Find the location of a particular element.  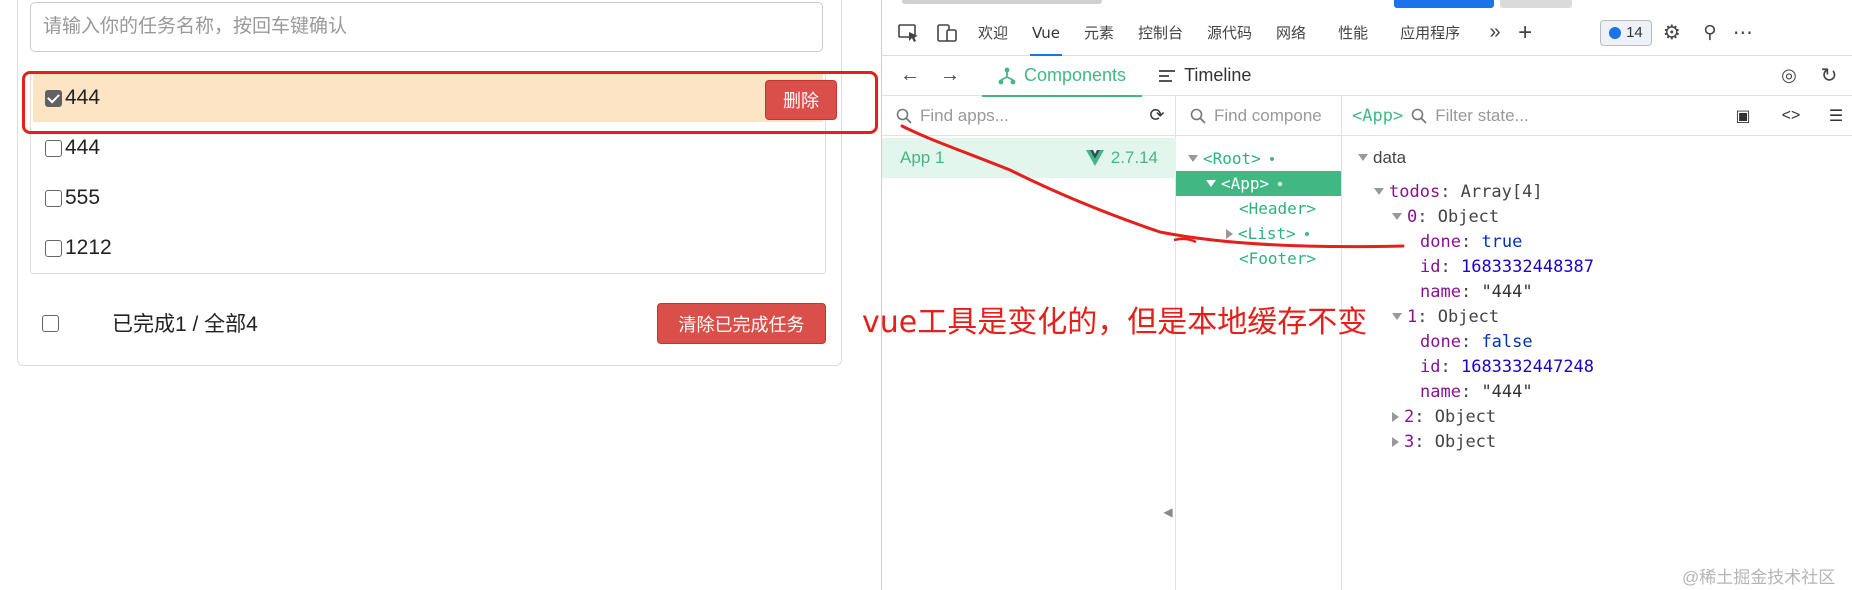

state-row-item-2: 2: Object is located at coordinates (1444, 416).